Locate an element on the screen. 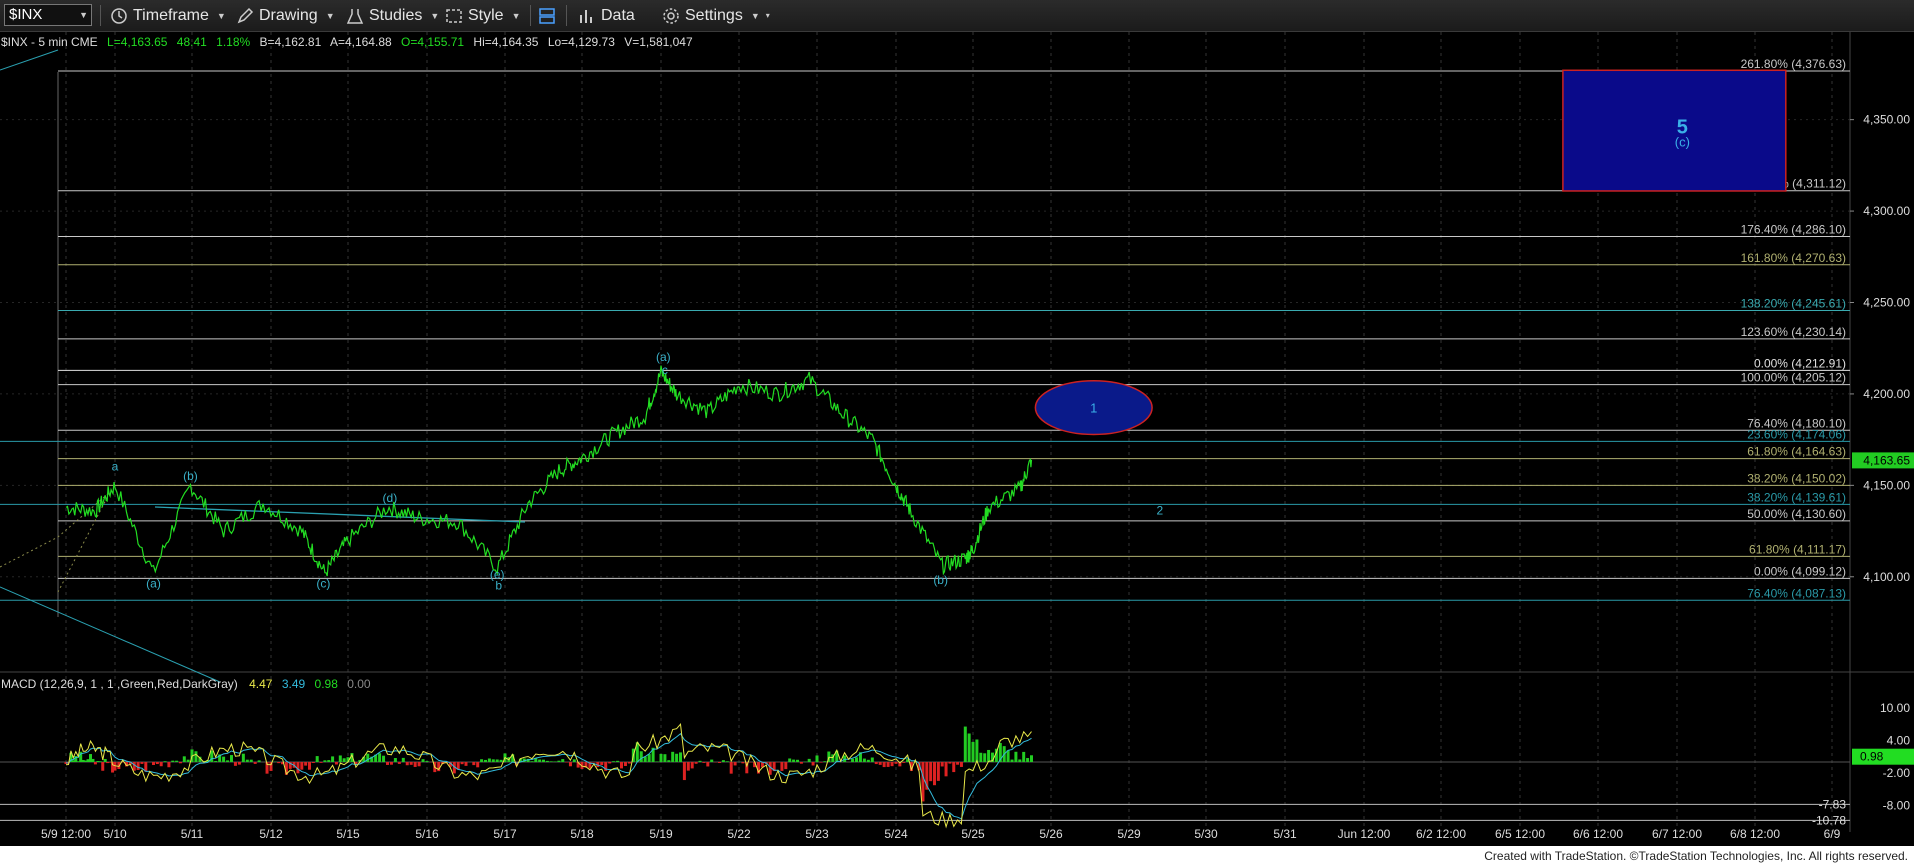 This screenshot has width=1914, height=866. studies-caret-icon: ▼ is located at coordinates (435, 15).